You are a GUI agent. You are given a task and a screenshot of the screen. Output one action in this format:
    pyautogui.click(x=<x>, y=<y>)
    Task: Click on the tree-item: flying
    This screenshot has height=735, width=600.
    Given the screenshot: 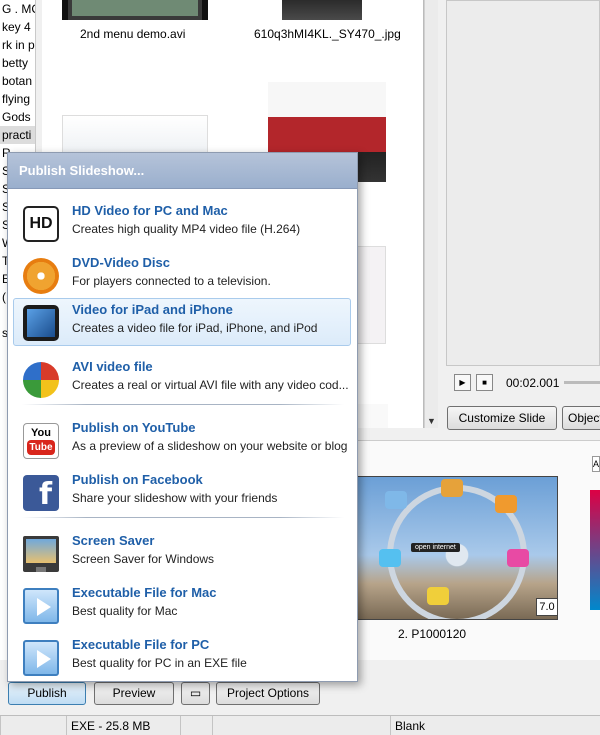 What is the action you would take?
    pyautogui.click(x=17, y=99)
    